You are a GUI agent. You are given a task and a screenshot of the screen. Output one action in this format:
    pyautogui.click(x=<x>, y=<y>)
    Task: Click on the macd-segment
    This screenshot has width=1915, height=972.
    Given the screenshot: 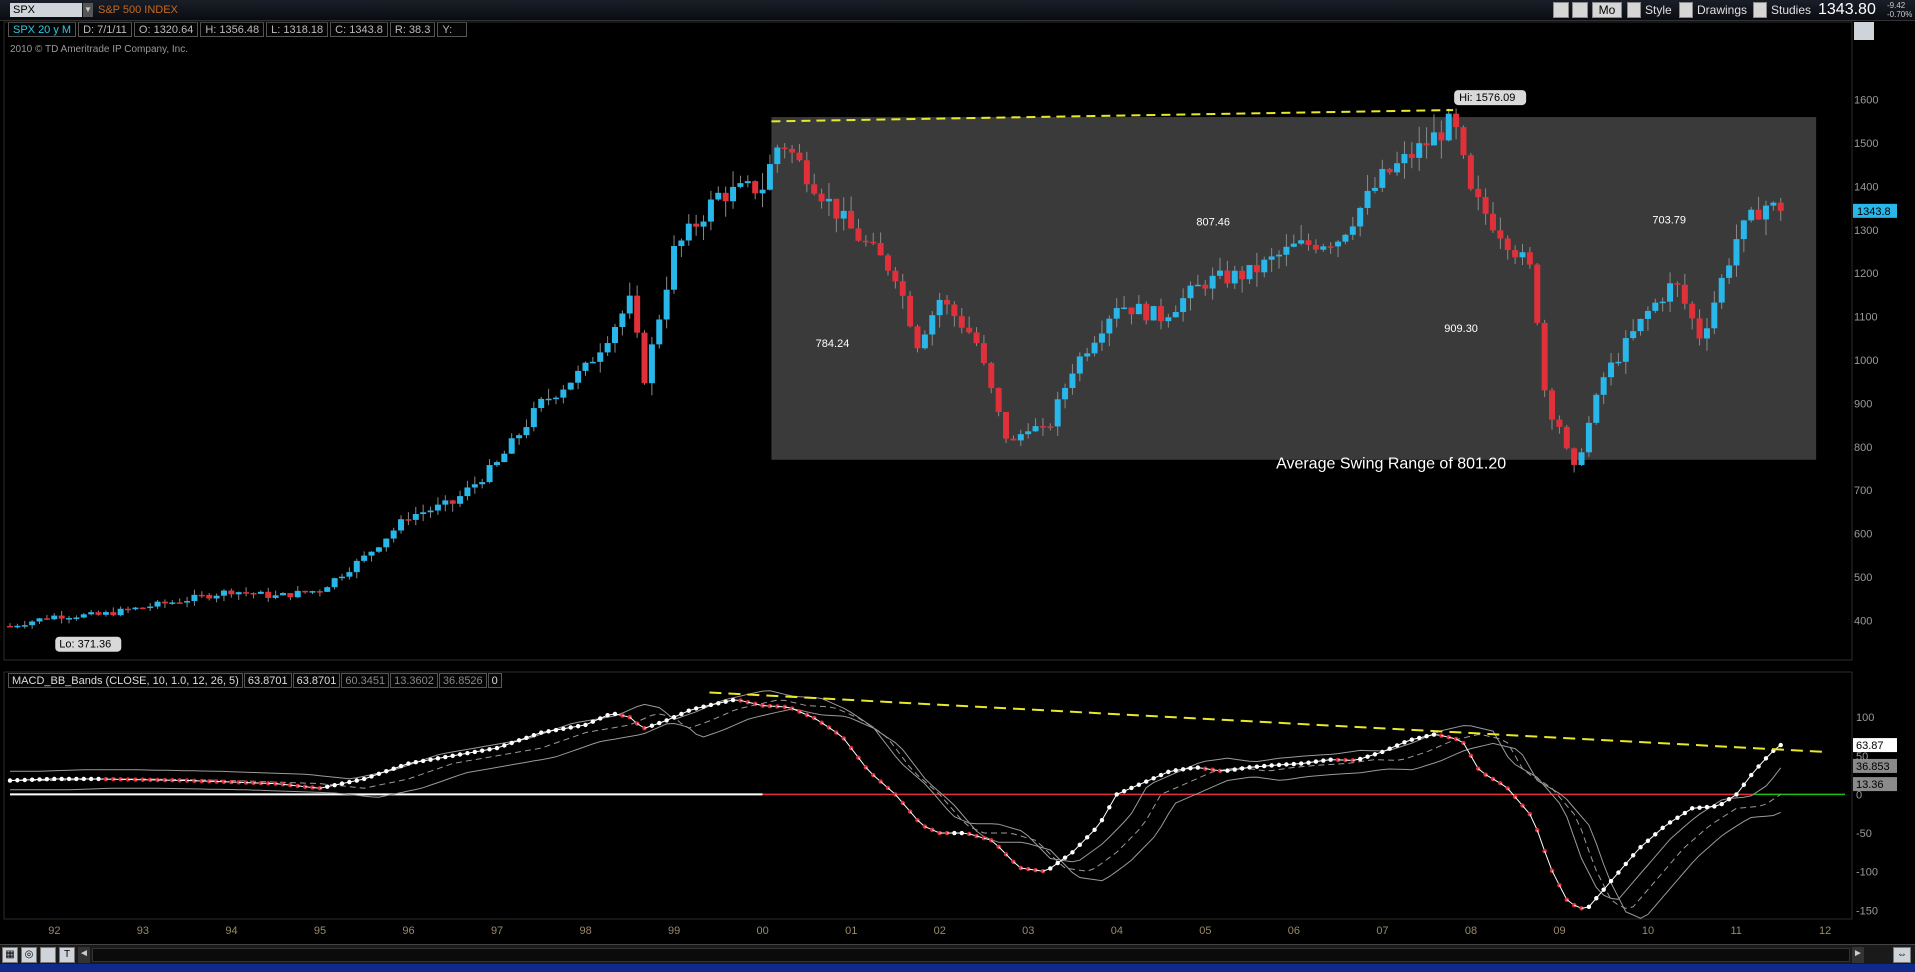 What is the action you would take?
    pyautogui.click(x=1474, y=762)
    